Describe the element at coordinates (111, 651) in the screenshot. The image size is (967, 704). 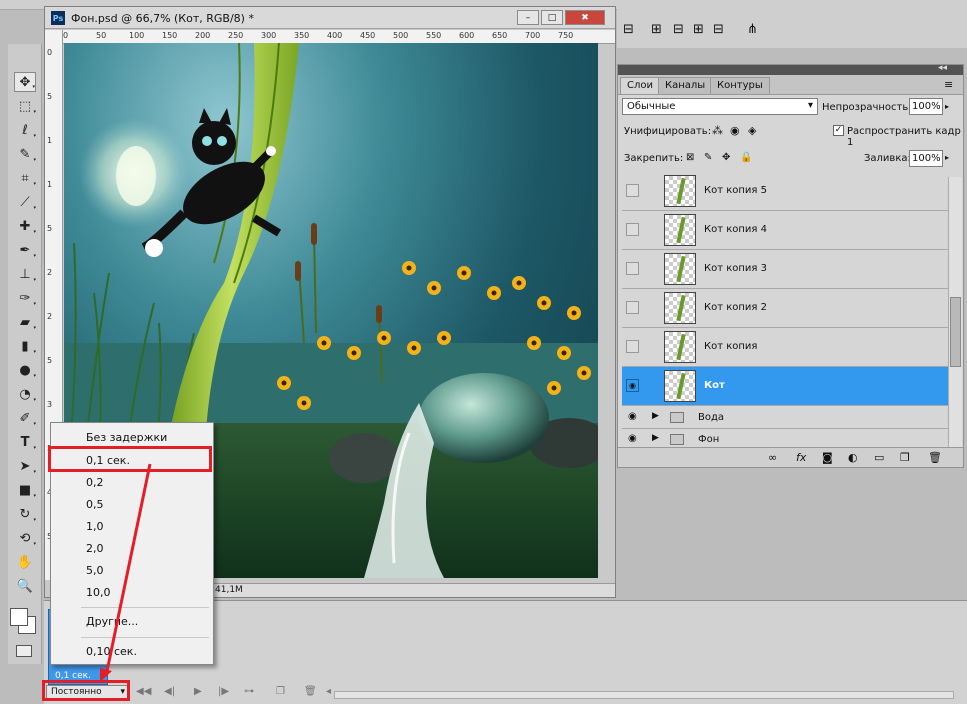
I see `menu-item-current: 0,10 сек.` at that location.